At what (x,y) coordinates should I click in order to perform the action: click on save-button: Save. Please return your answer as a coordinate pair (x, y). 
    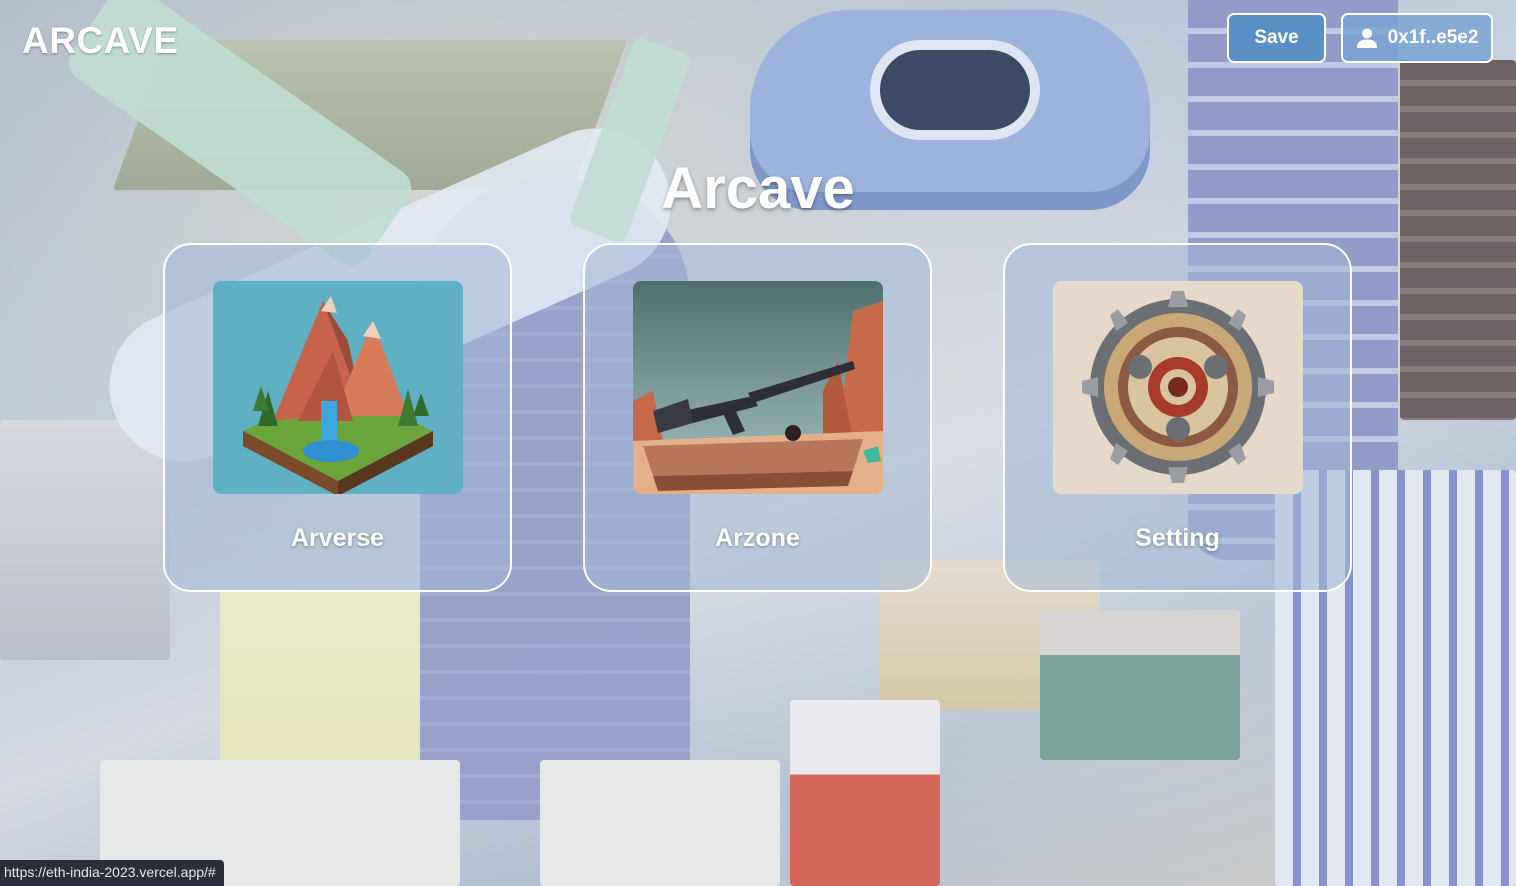
    Looking at the image, I should click on (1276, 38).